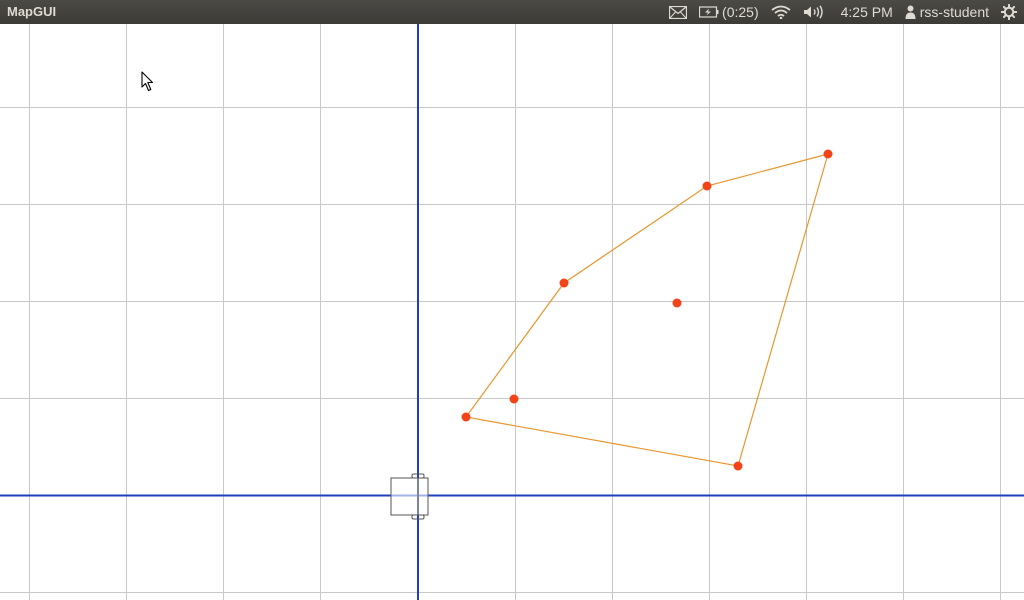  Describe the element at coordinates (32, 11) in the screenshot. I see `app-title: MapGUI` at that location.